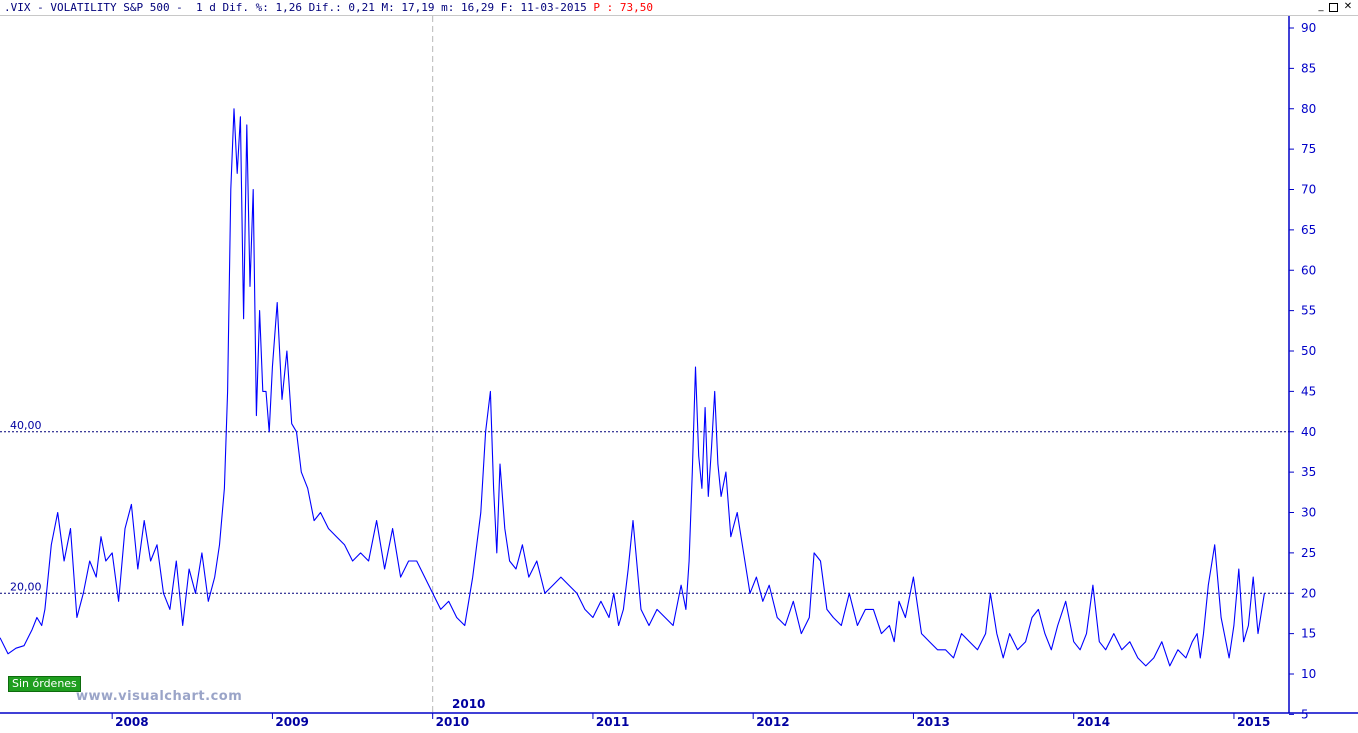  I want to click on y-tick-label: 15, so click(1308, 634).